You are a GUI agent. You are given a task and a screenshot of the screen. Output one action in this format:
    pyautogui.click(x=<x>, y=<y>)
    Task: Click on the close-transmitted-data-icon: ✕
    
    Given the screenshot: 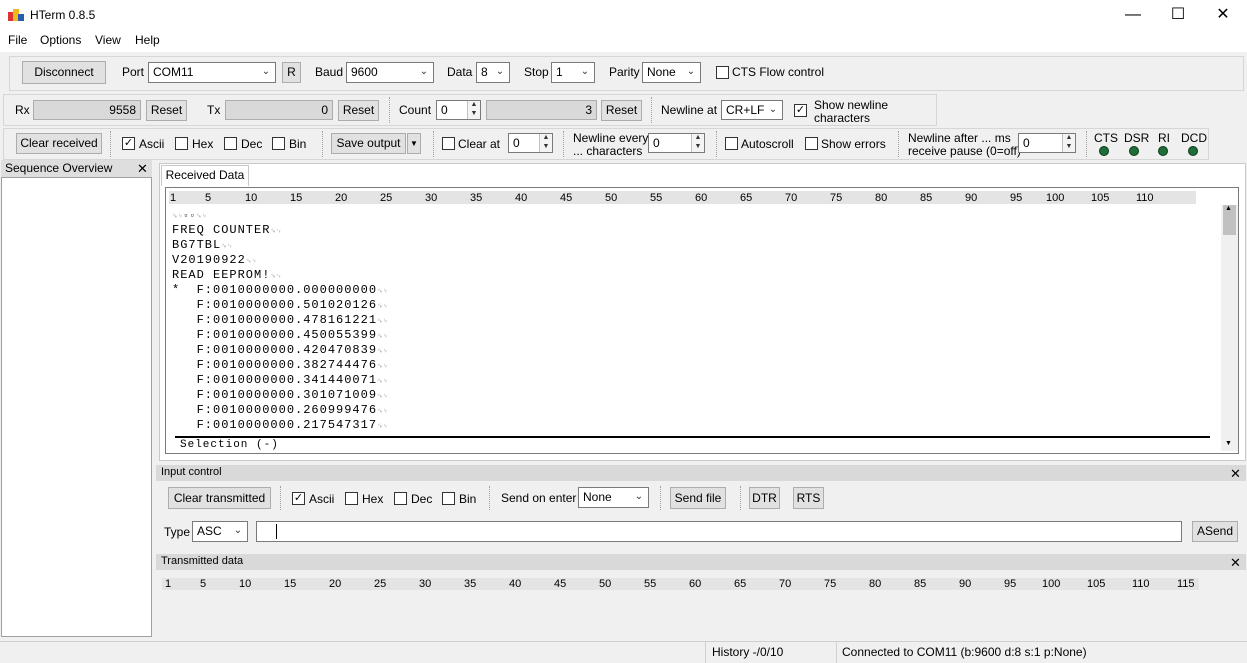 What is the action you would take?
    pyautogui.click(x=1235, y=562)
    